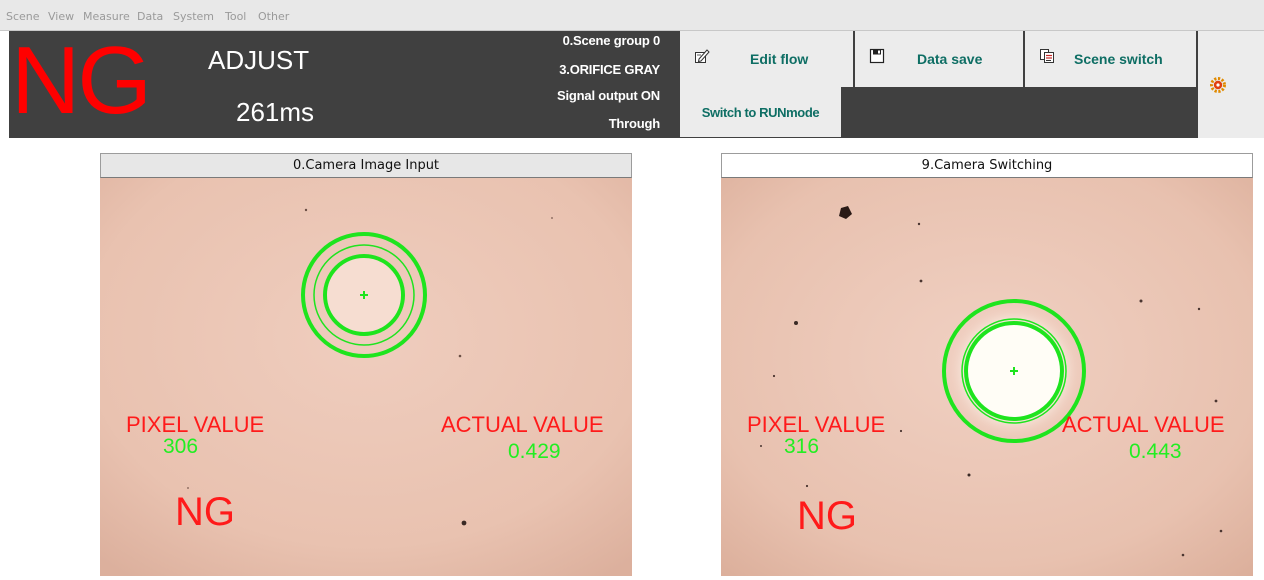 Image resolution: width=1264 pixels, height=580 pixels. Describe the element at coordinates (877, 56) in the screenshot. I see `floppy-disk-icon` at that location.